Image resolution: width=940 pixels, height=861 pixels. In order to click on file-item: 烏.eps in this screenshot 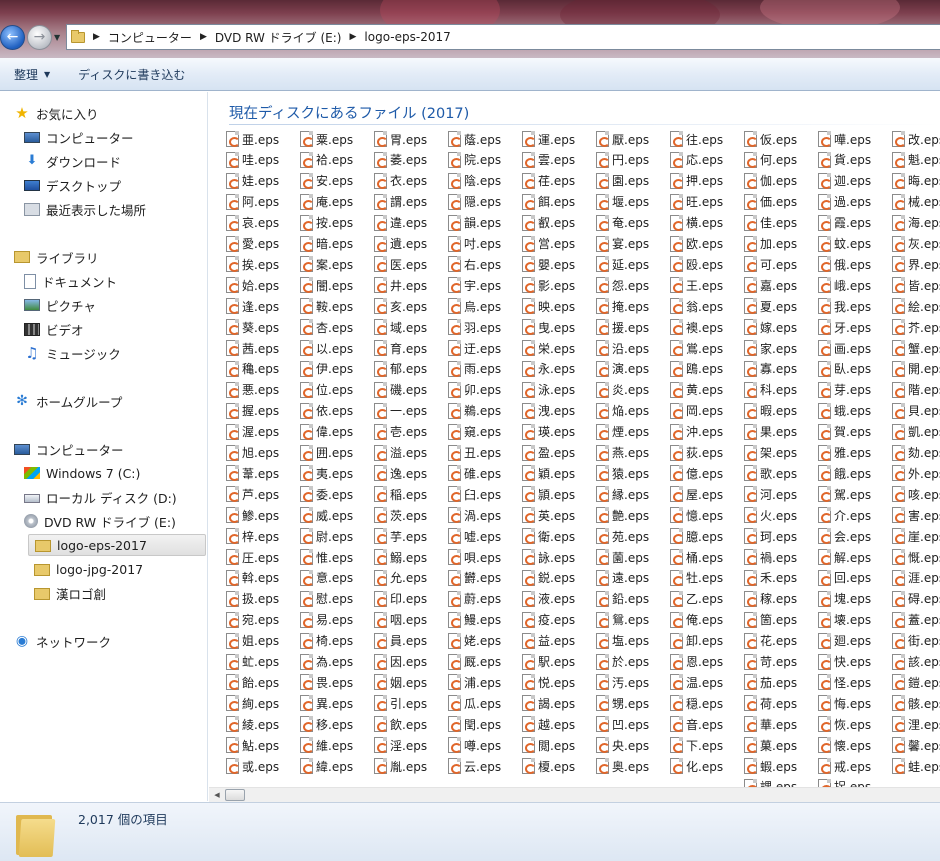, I will do `click(474, 306)`.